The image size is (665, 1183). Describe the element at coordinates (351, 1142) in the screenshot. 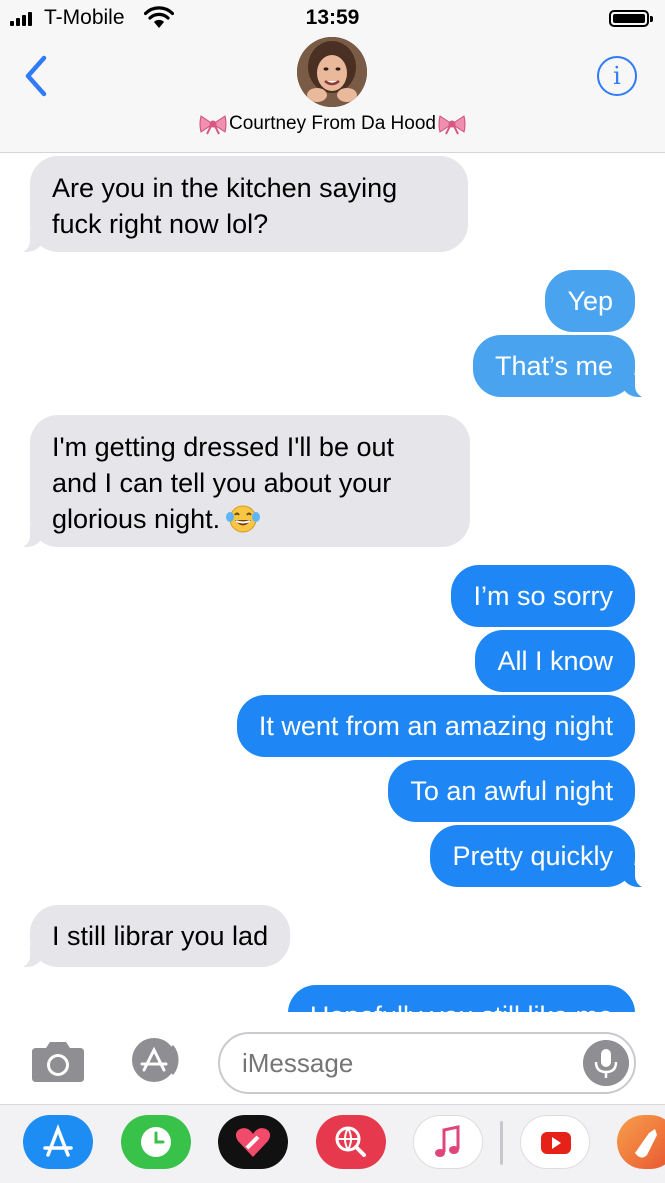

I see `image-search-app-icon` at that location.